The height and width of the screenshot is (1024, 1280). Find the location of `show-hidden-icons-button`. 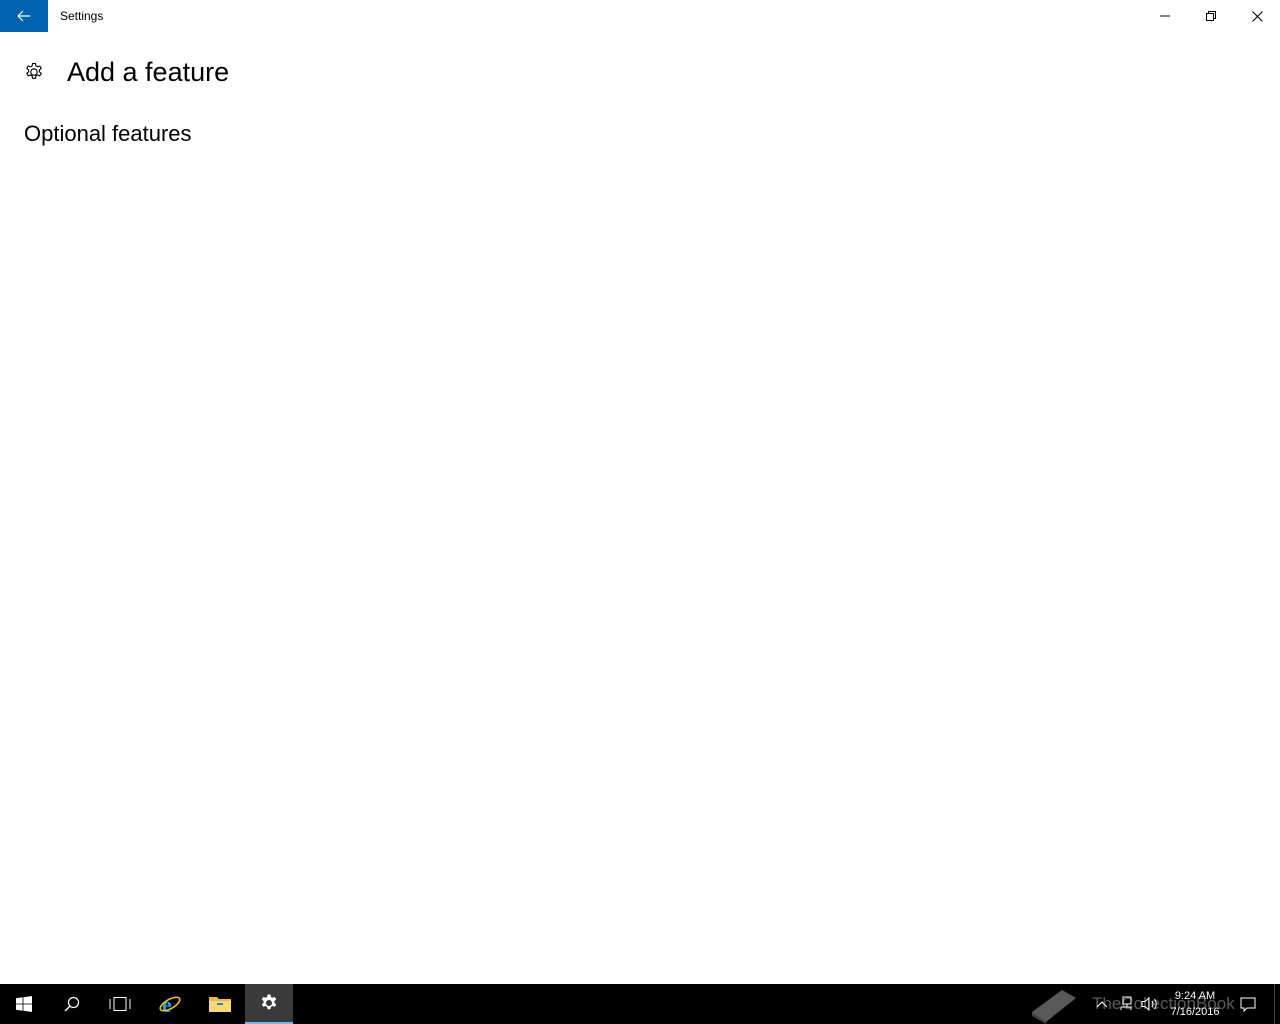

show-hidden-icons-button is located at coordinates (1102, 1004).